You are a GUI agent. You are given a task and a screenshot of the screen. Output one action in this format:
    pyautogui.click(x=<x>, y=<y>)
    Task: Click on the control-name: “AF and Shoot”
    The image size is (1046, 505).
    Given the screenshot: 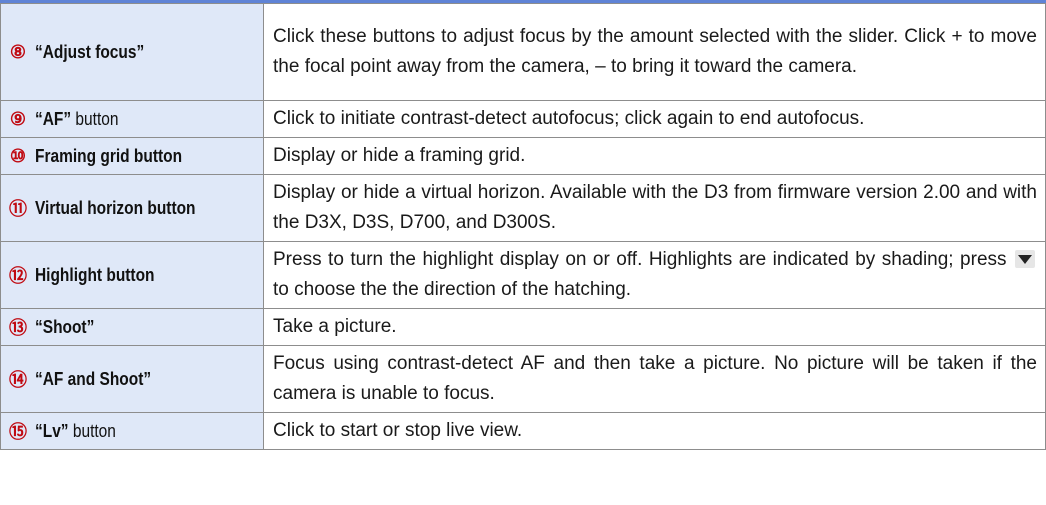 What is the action you would take?
    pyautogui.click(x=93, y=379)
    